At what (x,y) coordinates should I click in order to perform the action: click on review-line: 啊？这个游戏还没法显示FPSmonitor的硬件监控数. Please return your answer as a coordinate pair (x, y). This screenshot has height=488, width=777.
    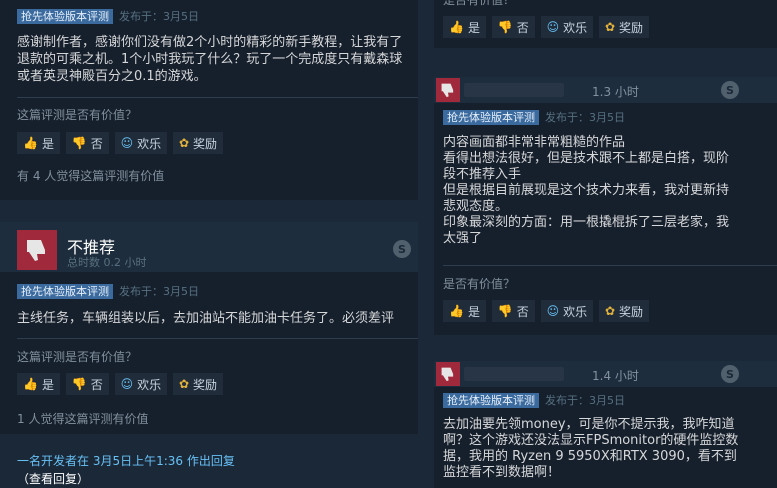
    Looking at the image, I should click on (591, 440).